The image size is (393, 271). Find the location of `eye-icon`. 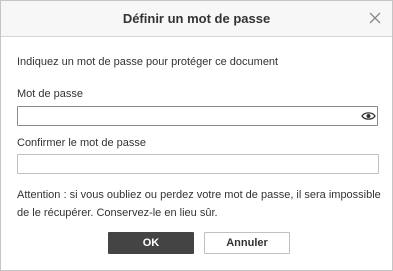

eye-icon is located at coordinates (368, 116).